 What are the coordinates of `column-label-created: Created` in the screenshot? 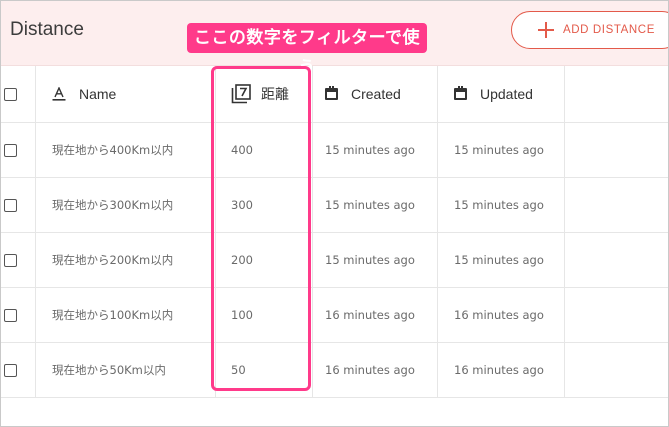 It's located at (376, 94).